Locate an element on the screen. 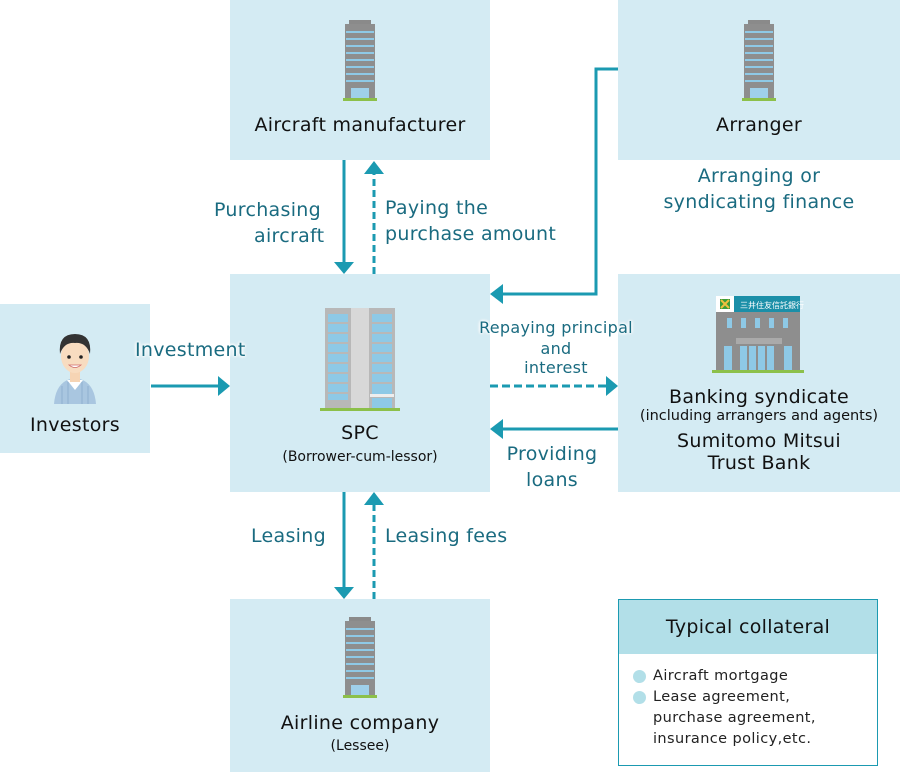 This screenshot has width=900, height=772. paying-arrow is located at coordinates (374, 217).